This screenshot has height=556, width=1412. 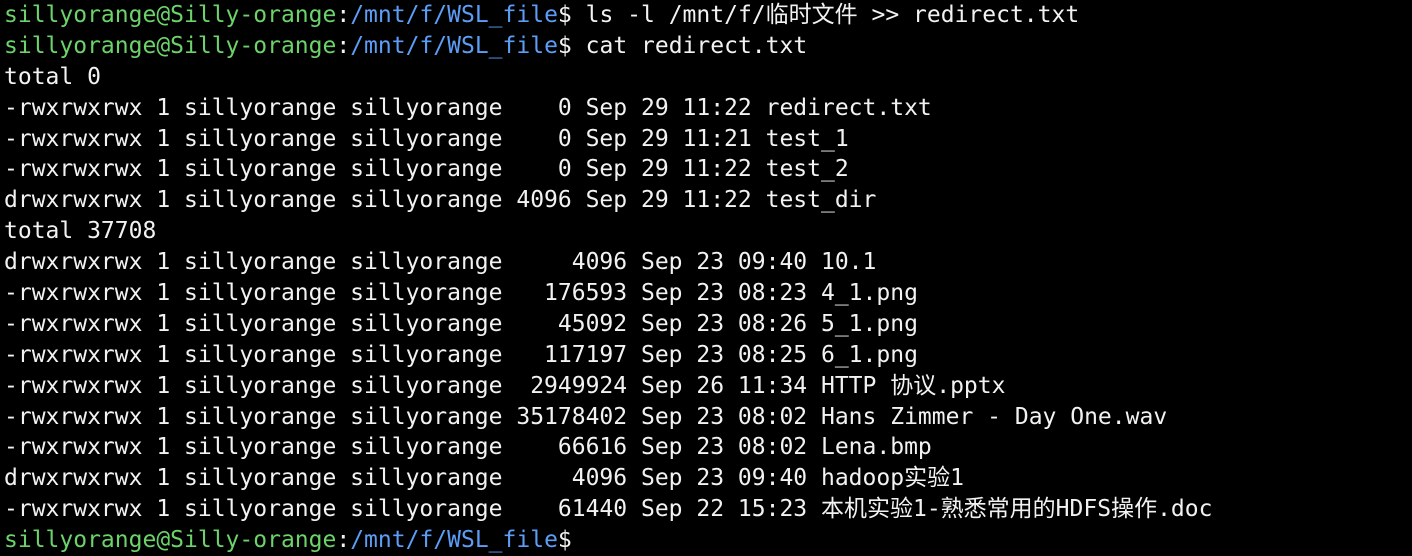 I want to click on command-text: ls -l /mnt/f/临时文件 >> redirect.txt, so click(x=825, y=15).